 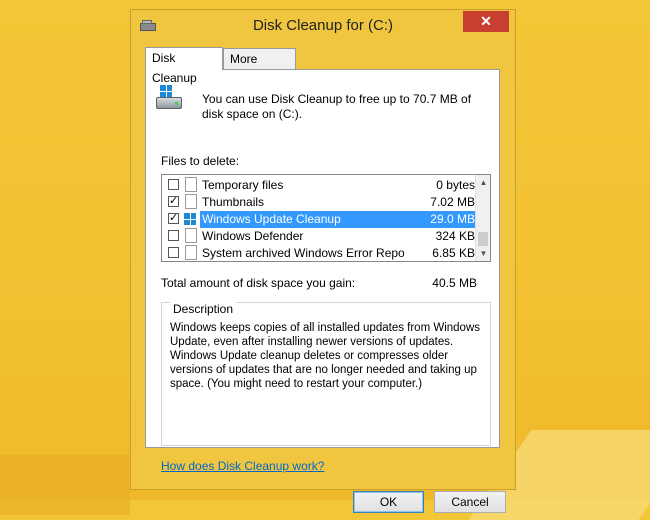 What do you see at coordinates (200, 161) in the screenshot?
I see `files-to-delete-label: Files to delete:` at bounding box center [200, 161].